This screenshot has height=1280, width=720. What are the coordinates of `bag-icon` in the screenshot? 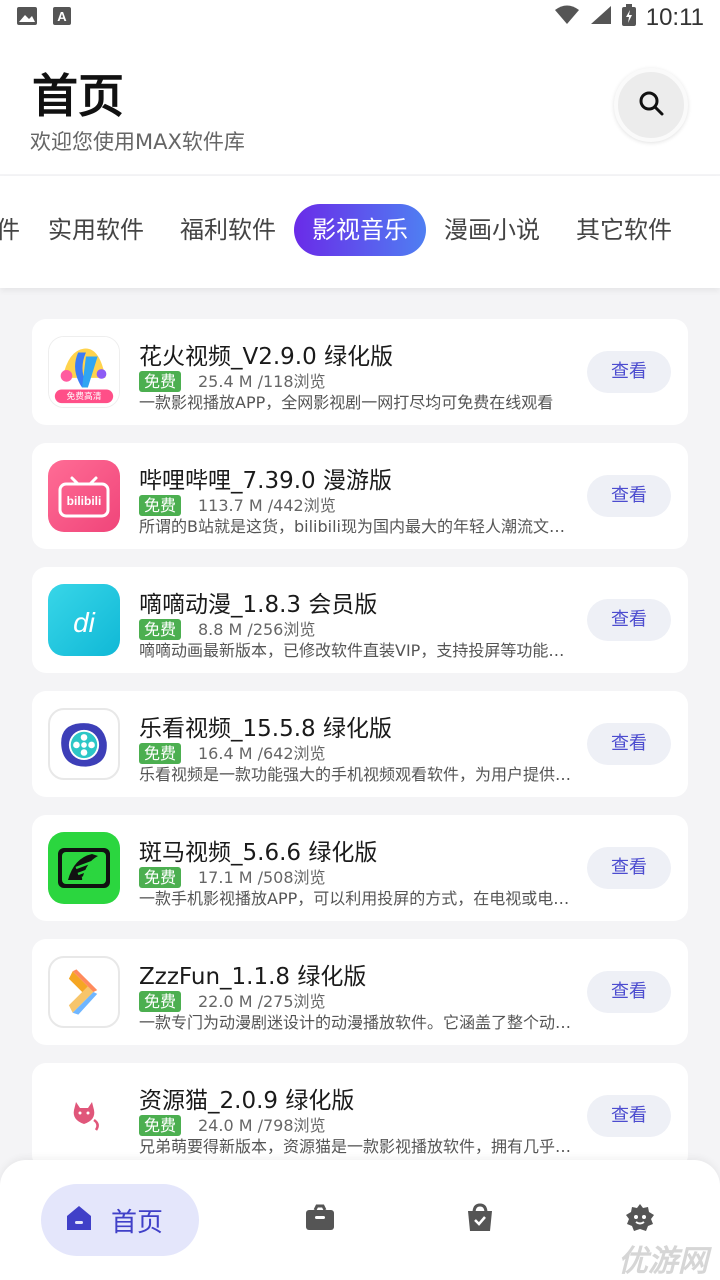 It's located at (480, 1220).